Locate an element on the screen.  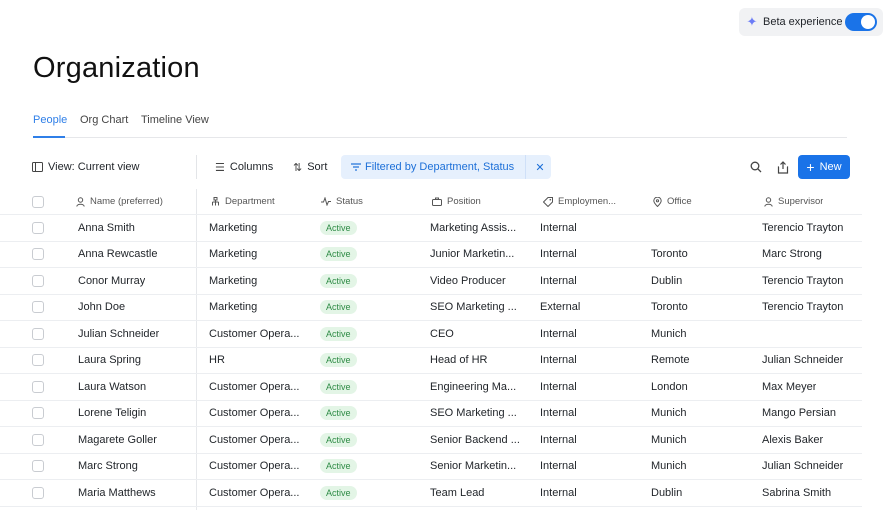
column-header-name: Name (preferred) is located at coordinates (119, 201).